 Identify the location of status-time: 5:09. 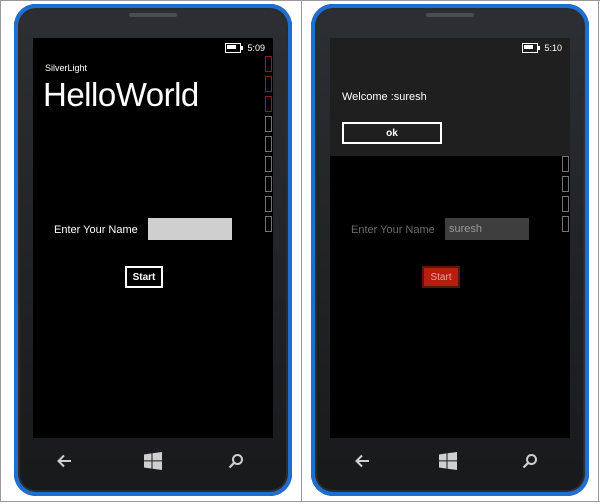
(256, 48).